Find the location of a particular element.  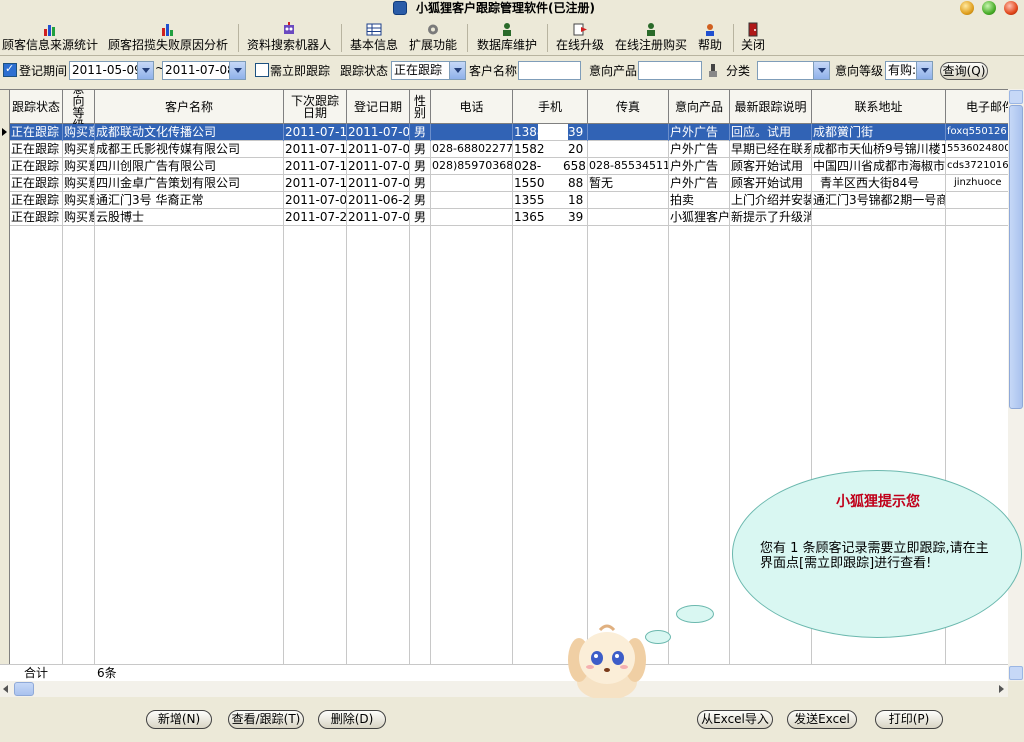

col-tel: 电话 is located at coordinates (472, 107).